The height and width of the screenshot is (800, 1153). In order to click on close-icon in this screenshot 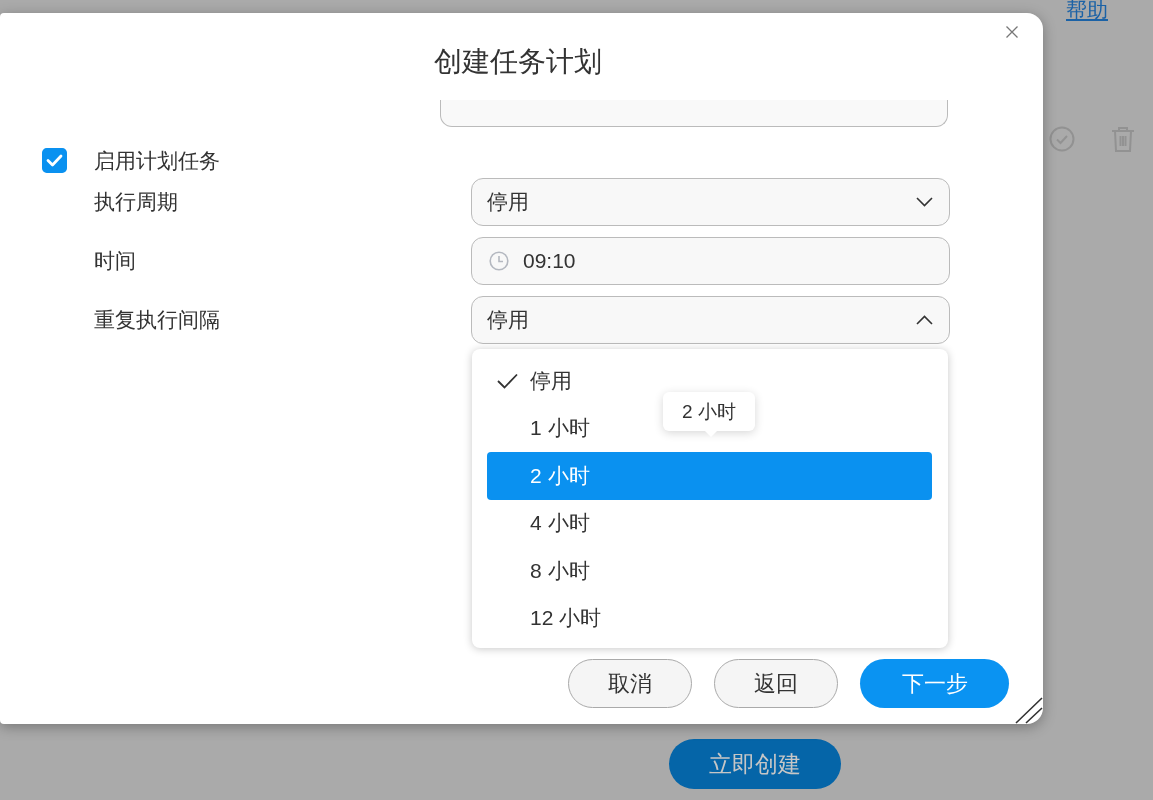, I will do `click(1012, 32)`.